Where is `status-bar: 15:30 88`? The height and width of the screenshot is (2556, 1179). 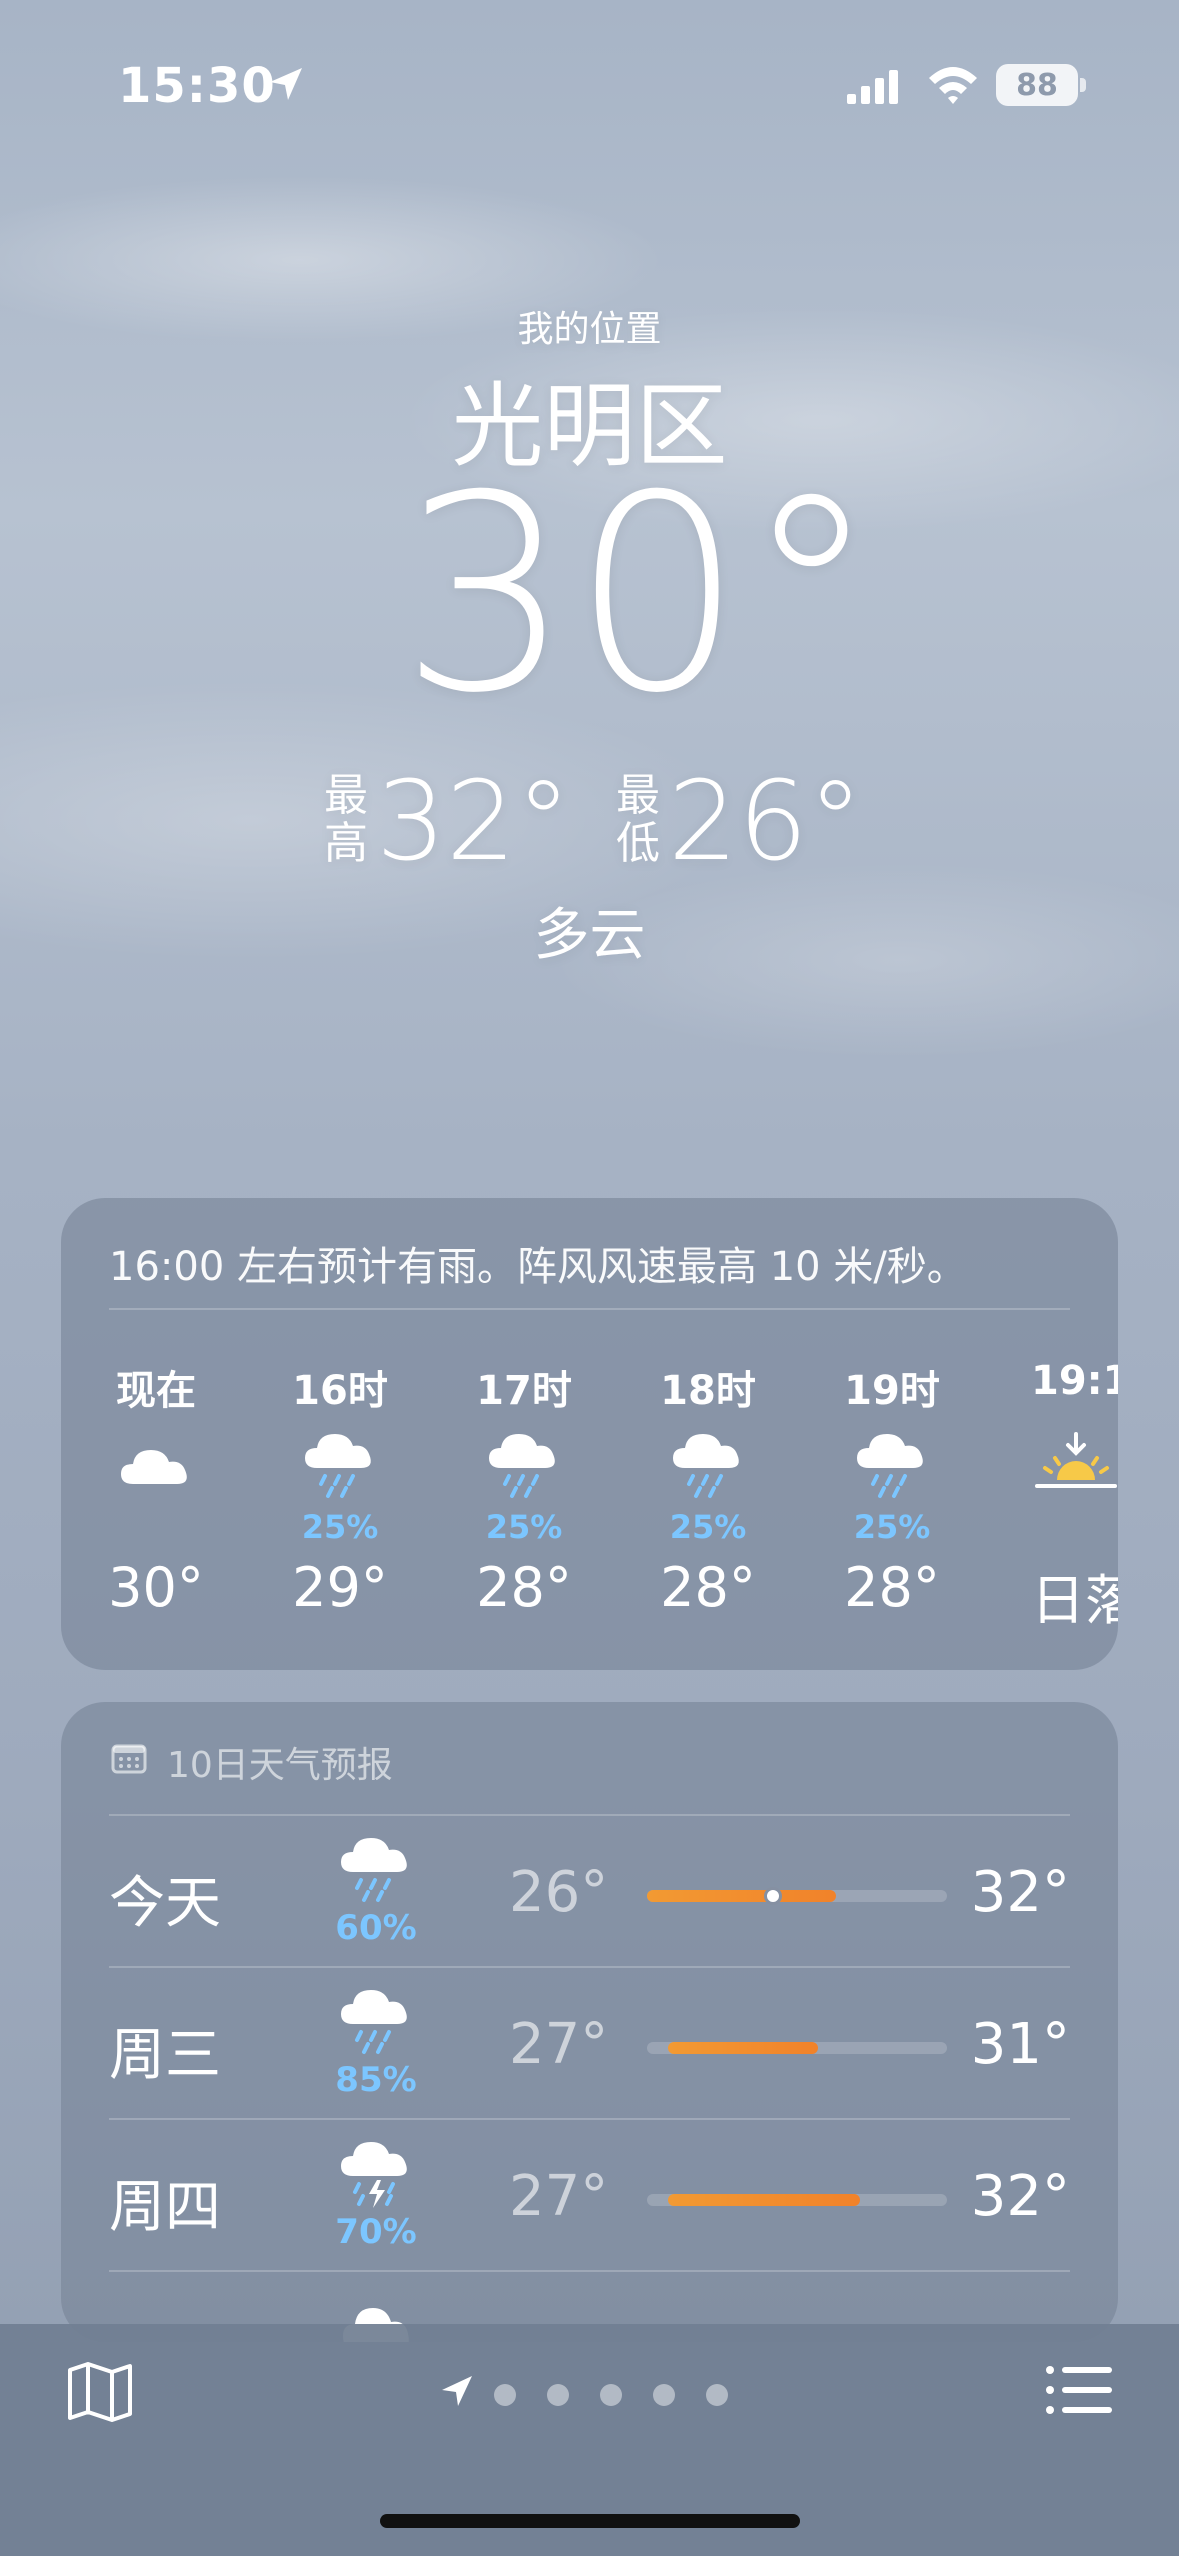 status-bar: 15:30 88 is located at coordinates (589, 85).